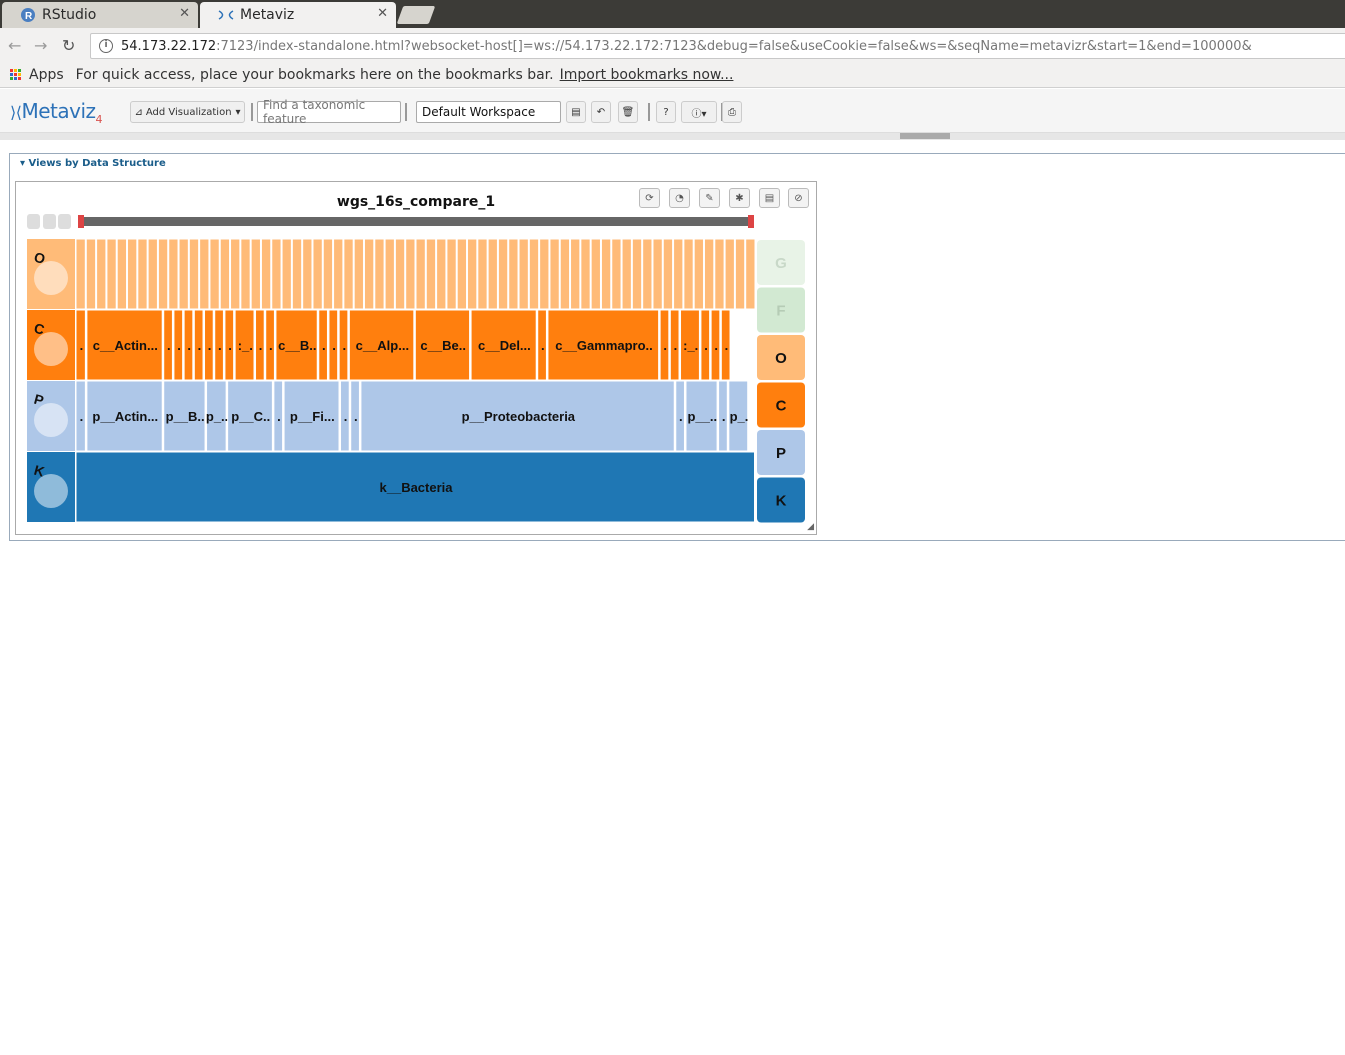 The width and height of the screenshot is (1345, 1055). I want to click on panel-title: ▾ Views by Data Structure, so click(93, 163).